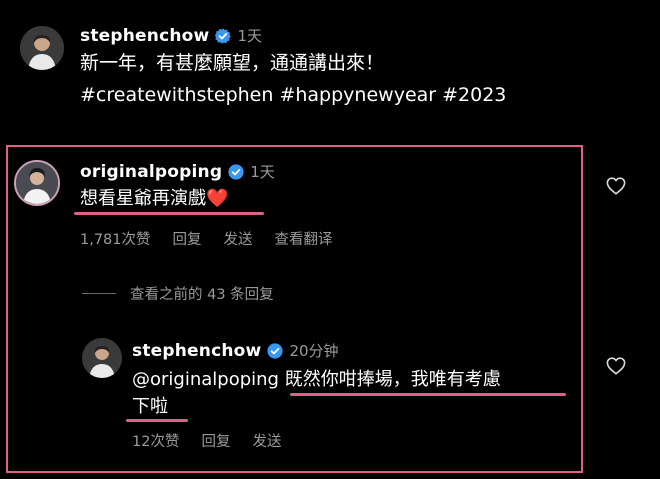 The height and width of the screenshot is (479, 660). Describe the element at coordinates (102, 358) in the screenshot. I see `reply-avatar` at that location.